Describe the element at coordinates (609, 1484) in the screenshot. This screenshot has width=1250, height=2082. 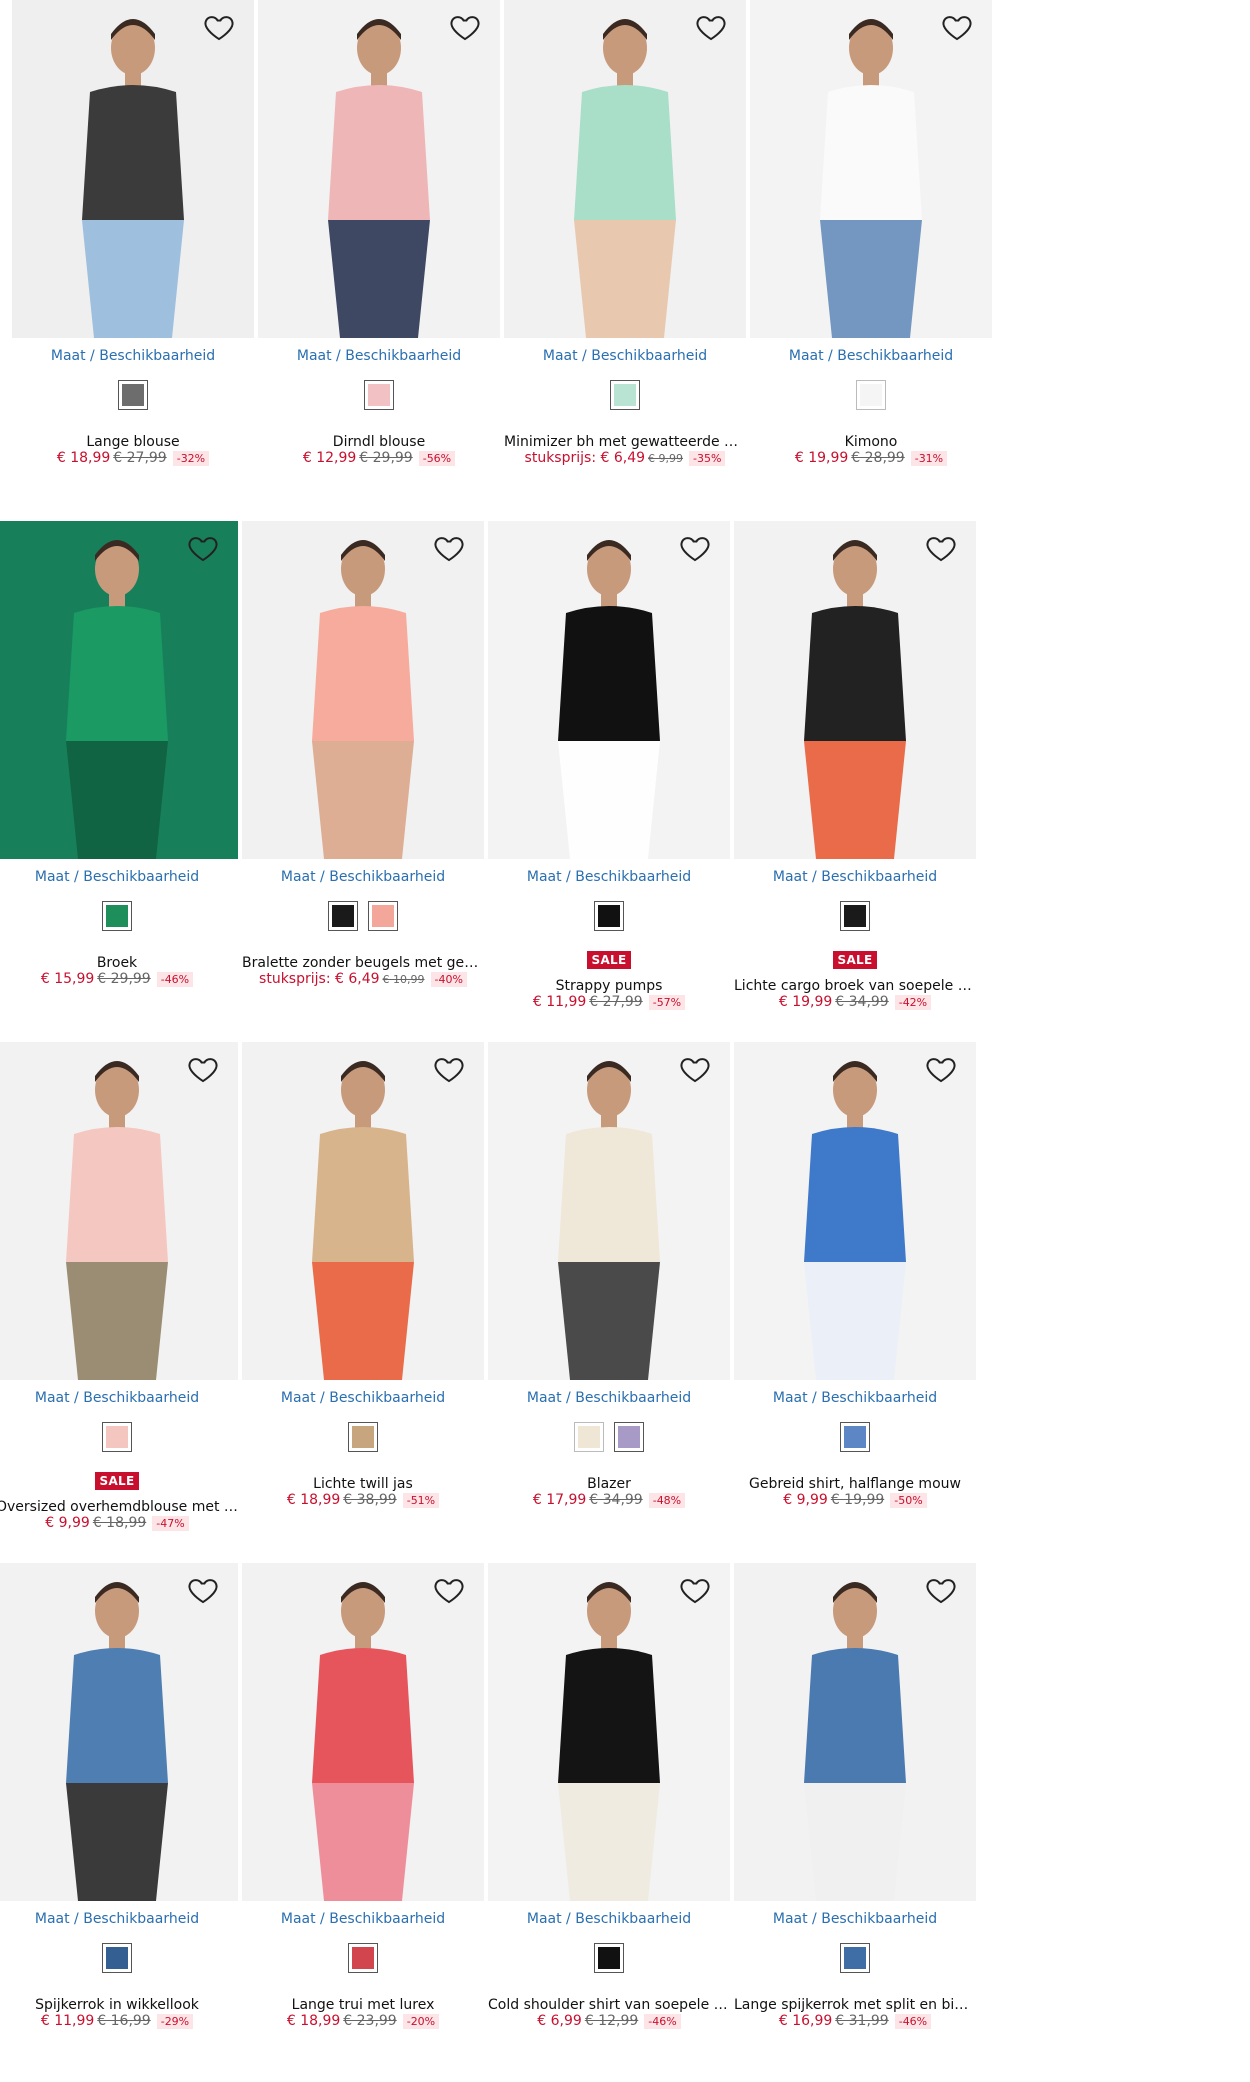
I see `product-name: Blazer` at that location.